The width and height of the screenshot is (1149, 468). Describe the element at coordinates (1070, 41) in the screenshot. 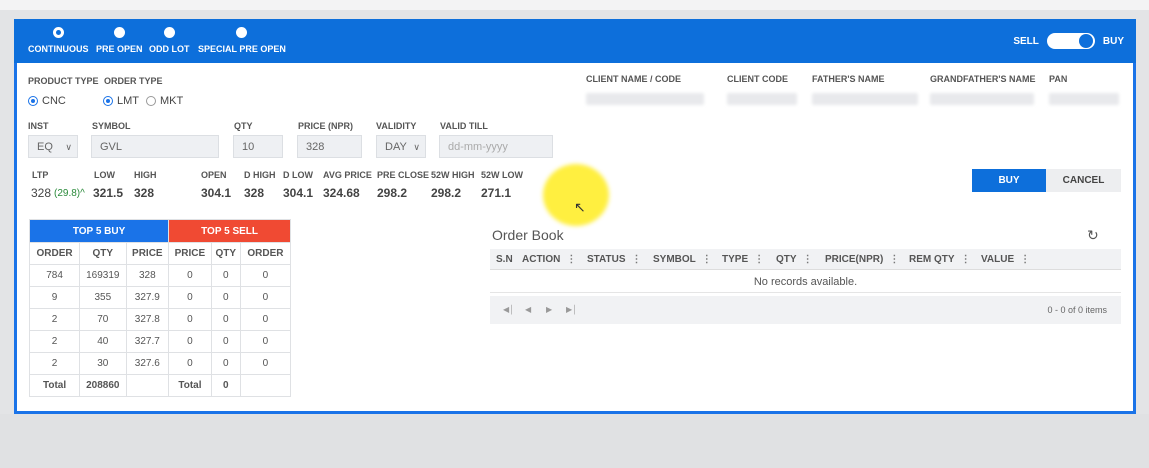

I see `buy-sell-toggle` at that location.